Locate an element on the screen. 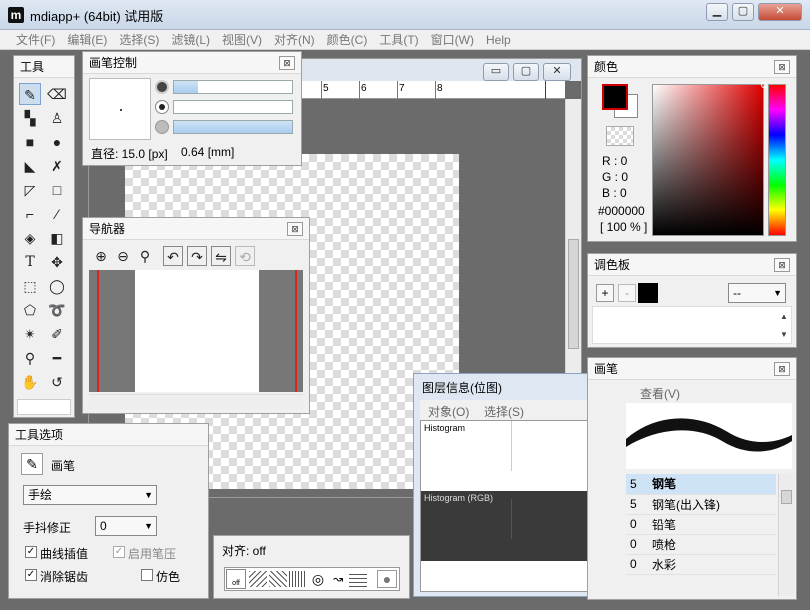 The image size is (810, 610). saturation-value-picker is located at coordinates (709, 159).